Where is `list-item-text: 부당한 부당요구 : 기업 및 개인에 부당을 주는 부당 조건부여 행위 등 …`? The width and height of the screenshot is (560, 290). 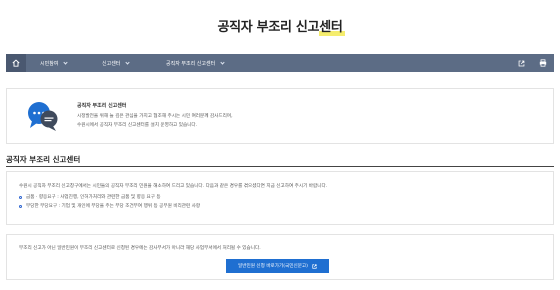 list-item-text: 부당한 부당요구 : 기업 및 개인에 부당을 주는 부당 조건부여 행위 등 … is located at coordinates (113, 206).